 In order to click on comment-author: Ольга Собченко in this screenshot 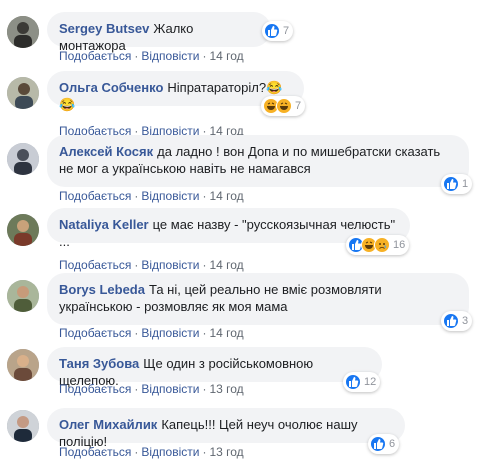, I will do `click(111, 87)`.